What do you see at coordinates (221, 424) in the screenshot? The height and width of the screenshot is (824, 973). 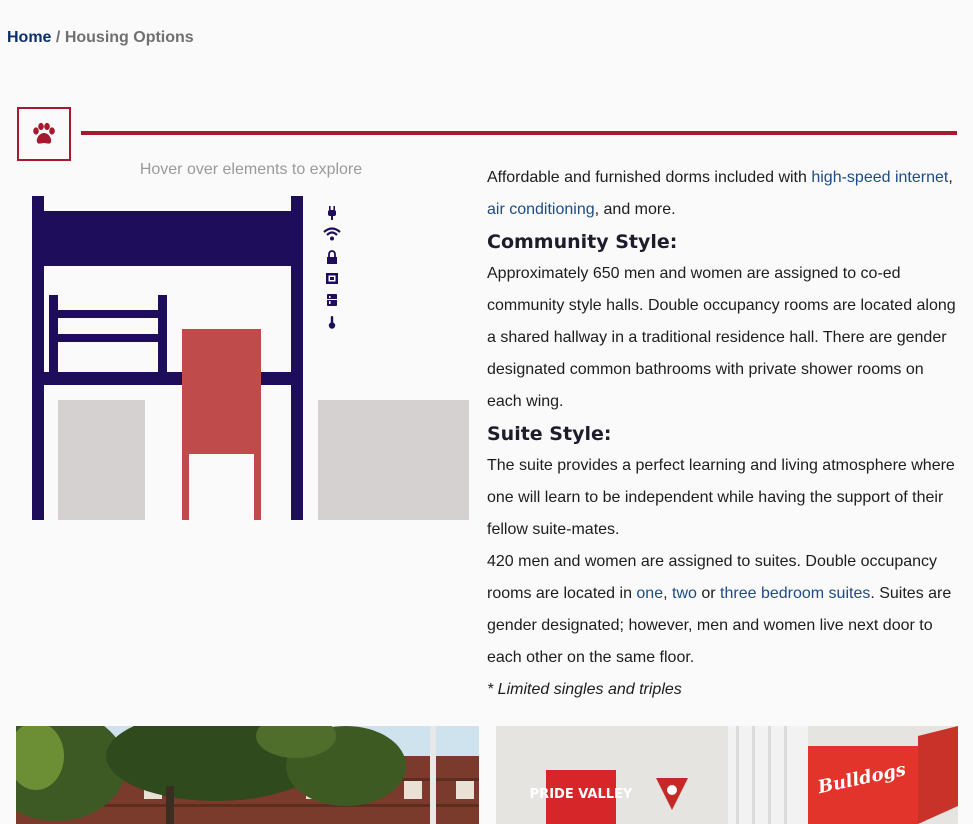 I see `desk-chair` at bounding box center [221, 424].